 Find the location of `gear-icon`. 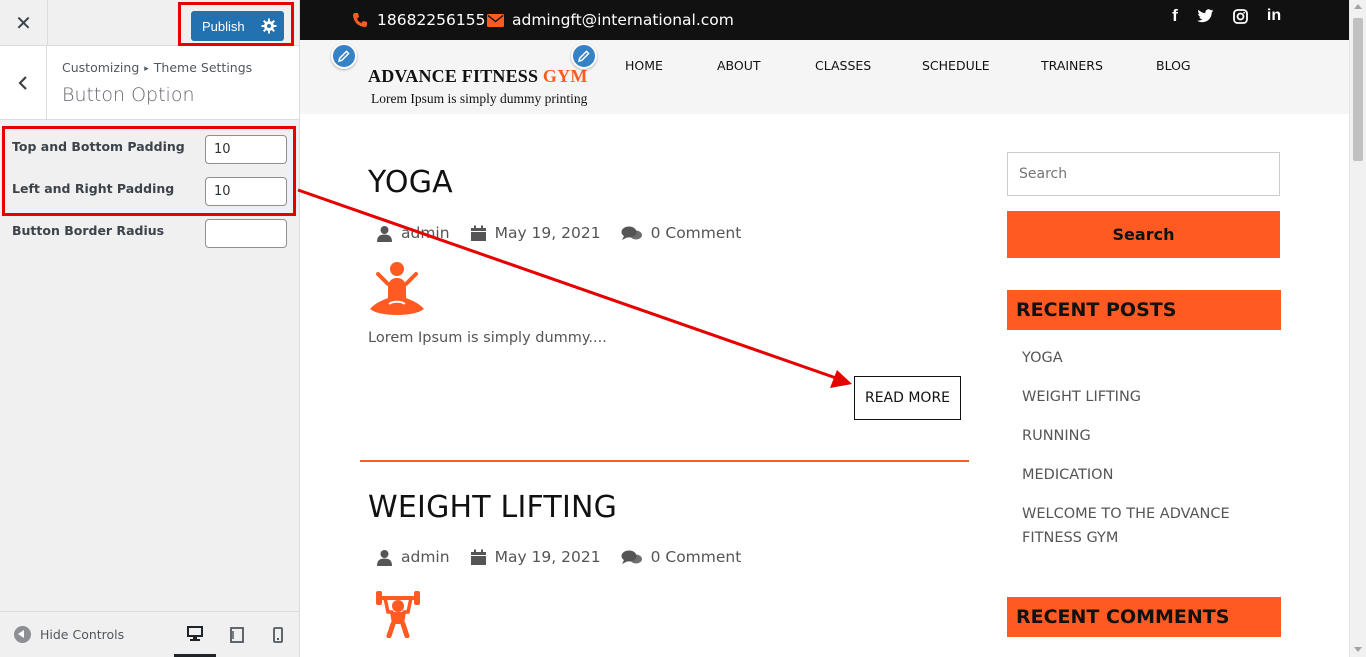

gear-icon is located at coordinates (269, 26).